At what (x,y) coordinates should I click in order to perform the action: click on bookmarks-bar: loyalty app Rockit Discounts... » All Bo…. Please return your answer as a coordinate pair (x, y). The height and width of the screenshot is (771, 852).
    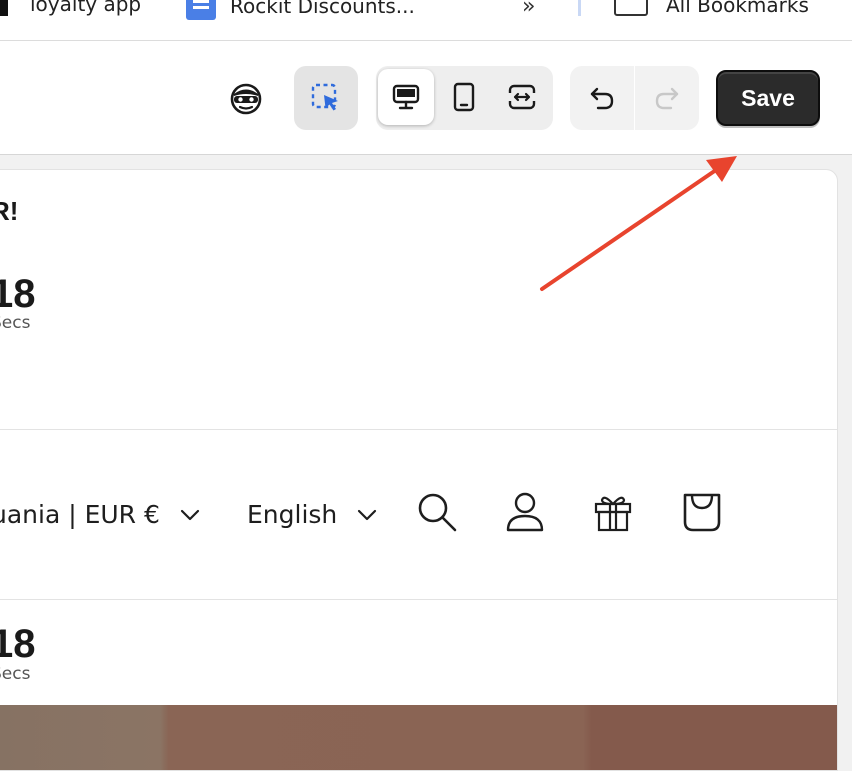
    Looking at the image, I should click on (426, 20).